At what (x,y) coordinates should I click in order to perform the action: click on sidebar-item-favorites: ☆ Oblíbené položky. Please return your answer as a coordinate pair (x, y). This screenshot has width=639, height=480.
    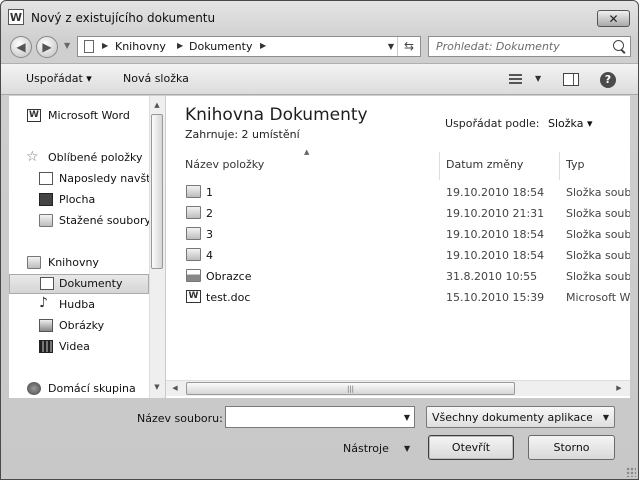
    Looking at the image, I should click on (79, 158).